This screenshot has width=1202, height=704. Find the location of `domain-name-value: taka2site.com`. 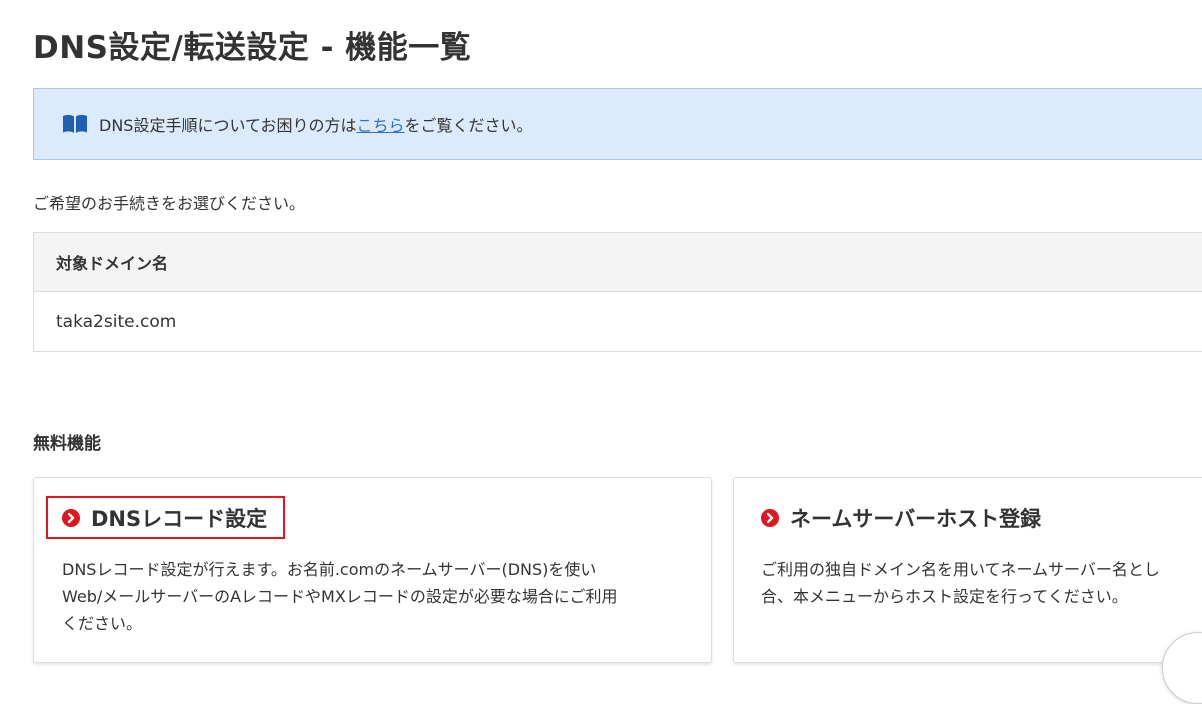

domain-name-value: taka2site.com is located at coordinates (618, 321).